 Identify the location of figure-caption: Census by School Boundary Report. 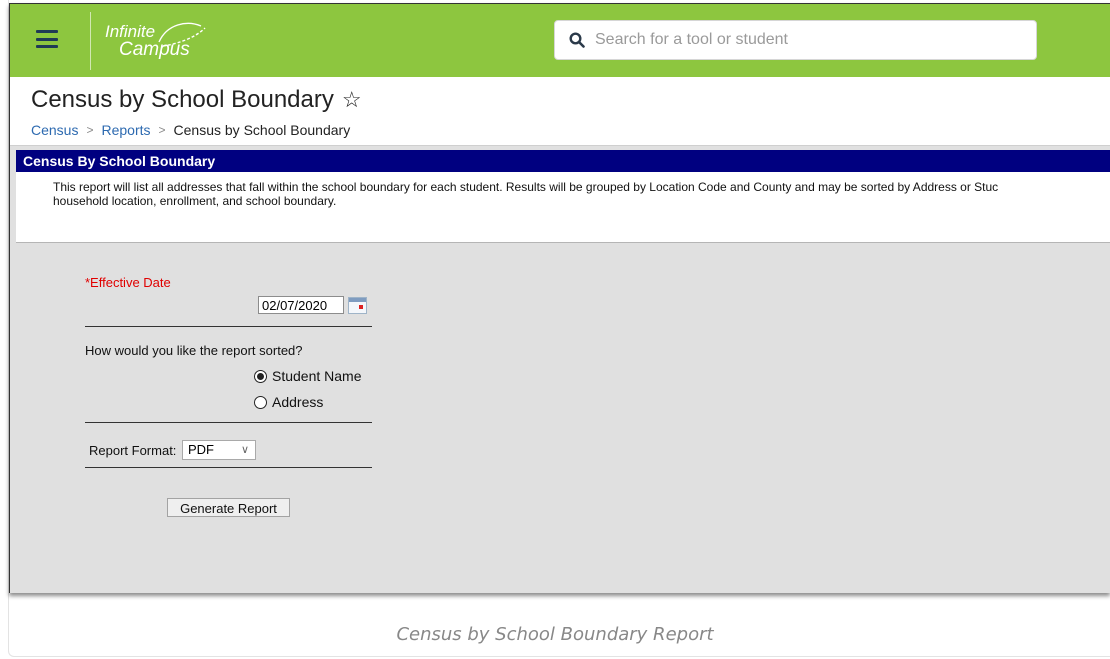
(555, 634).